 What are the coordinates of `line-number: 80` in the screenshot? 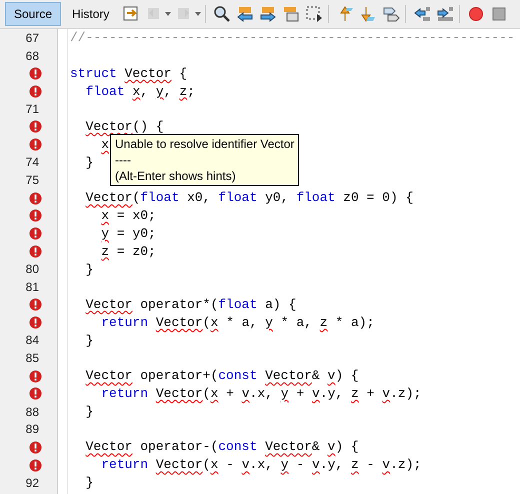 It's located at (32, 269).